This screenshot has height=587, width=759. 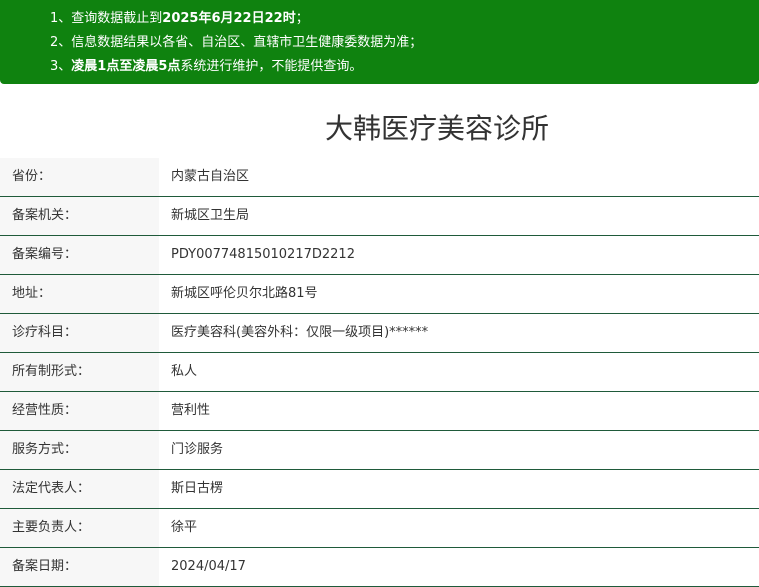 I want to click on notice-line-1-prefix: 1、查询数据截止到, so click(x=106, y=18).